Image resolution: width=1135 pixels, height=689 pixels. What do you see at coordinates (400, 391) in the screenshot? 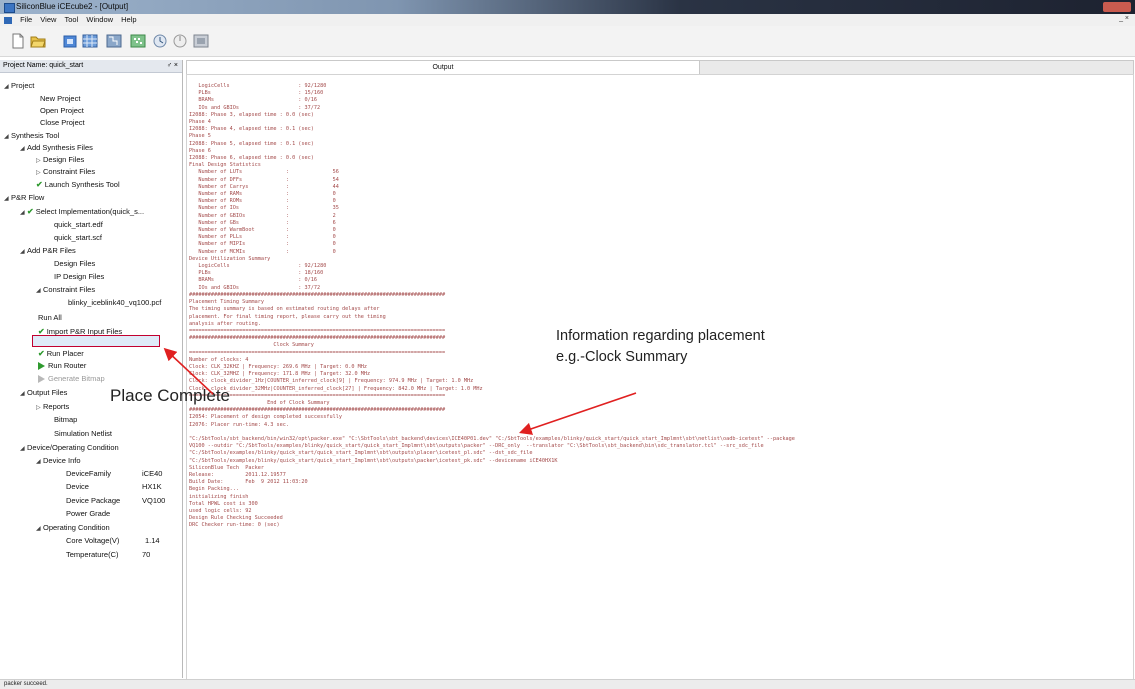
I see `annotation-arrows` at bounding box center [400, 391].